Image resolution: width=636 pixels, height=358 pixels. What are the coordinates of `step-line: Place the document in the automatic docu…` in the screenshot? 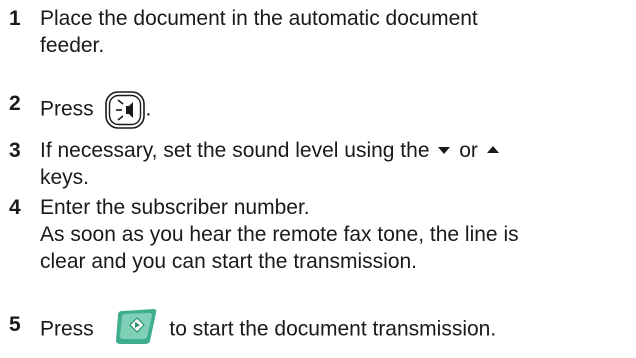 It's located at (259, 18).